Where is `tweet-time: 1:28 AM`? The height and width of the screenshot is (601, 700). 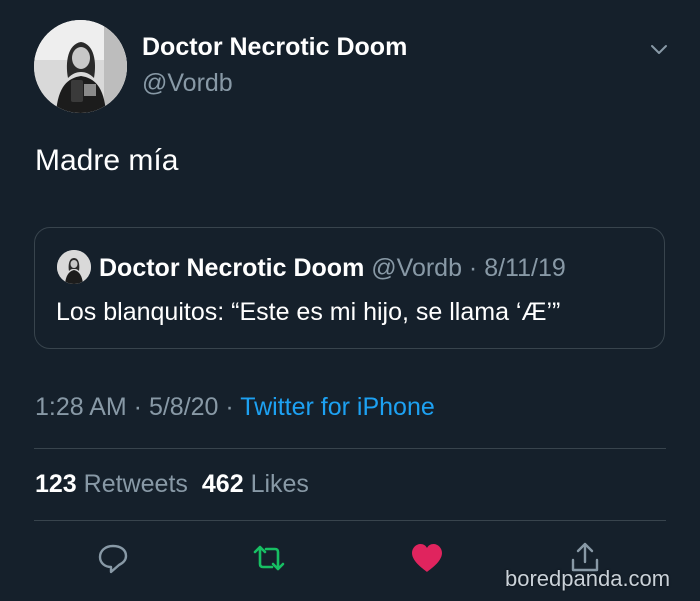
tweet-time: 1:28 AM is located at coordinates (81, 407).